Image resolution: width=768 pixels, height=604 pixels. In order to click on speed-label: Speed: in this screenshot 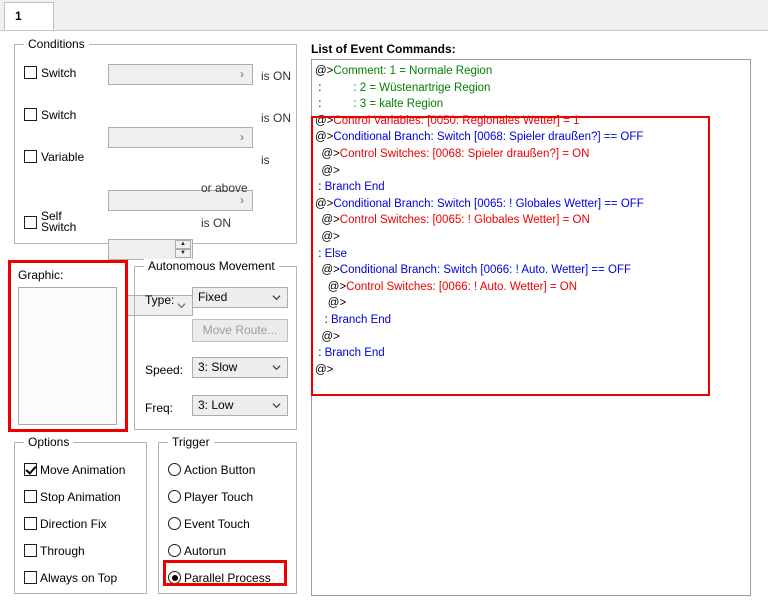, I will do `click(164, 370)`.